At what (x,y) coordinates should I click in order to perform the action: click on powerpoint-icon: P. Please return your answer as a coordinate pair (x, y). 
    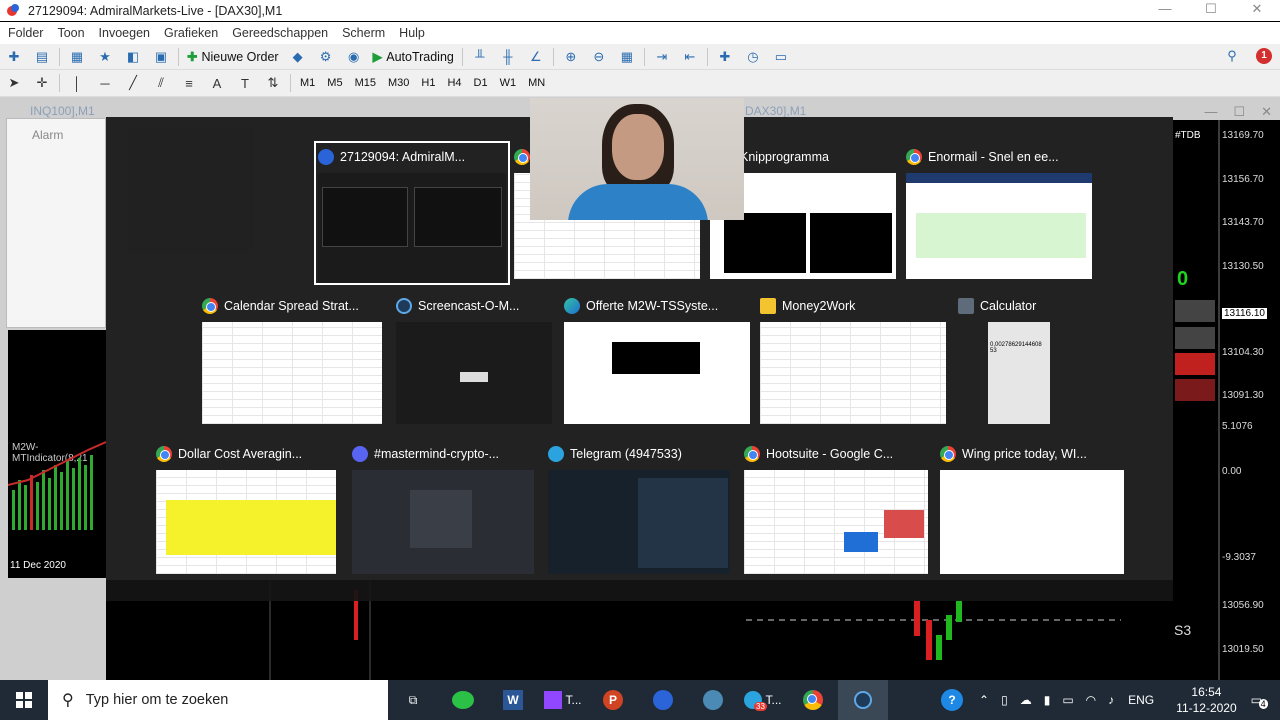
    Looking at the image, I should click on (613, 700).